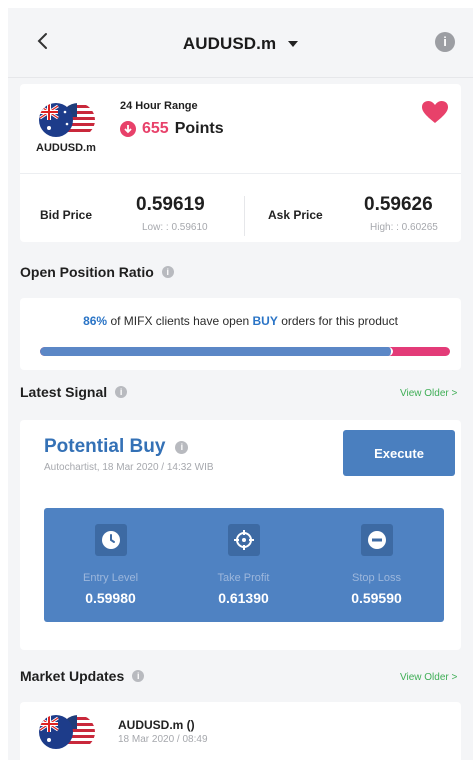 The width and height of the screenshot is (473, 760). Describe the element at coordinates (337, 321) in the screenshot. I see `ratio-text-end: orders for this product` at that location.